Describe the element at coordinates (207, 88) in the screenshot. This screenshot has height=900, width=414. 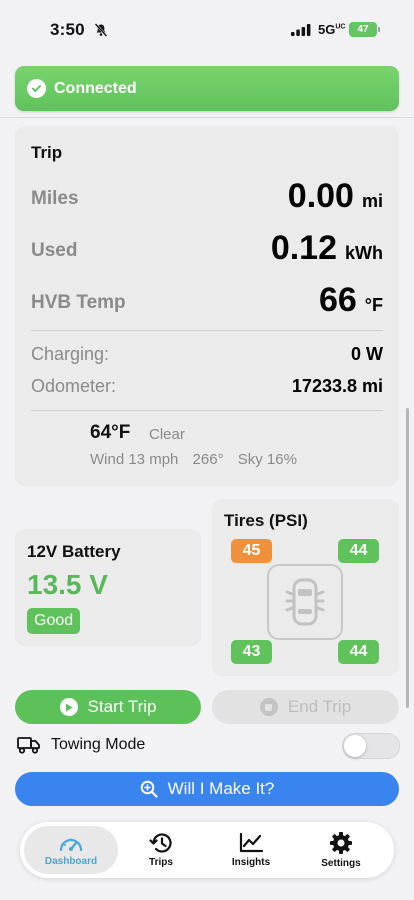
I see `connection-banner: Connected` at that location.